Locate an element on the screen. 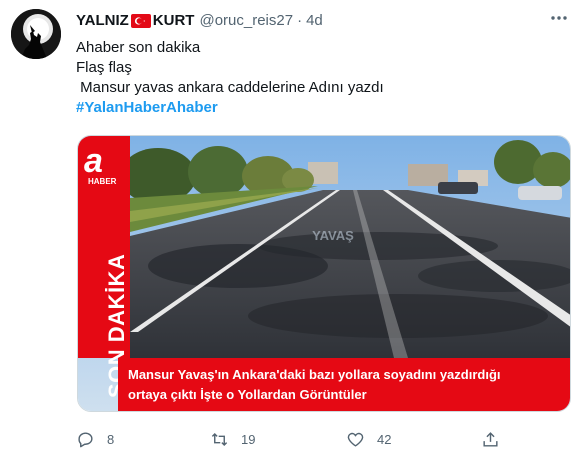 The image size is (579, 475). timestamp: 4d is located at coordinates (314, 20).